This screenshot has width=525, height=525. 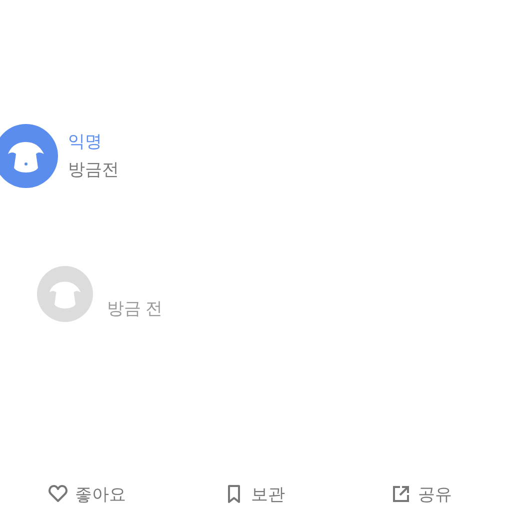 What do you see at coordinates (87, 494) in the screenshot?
I see `like-button: 좋아요` at bounding box center [87, 494].